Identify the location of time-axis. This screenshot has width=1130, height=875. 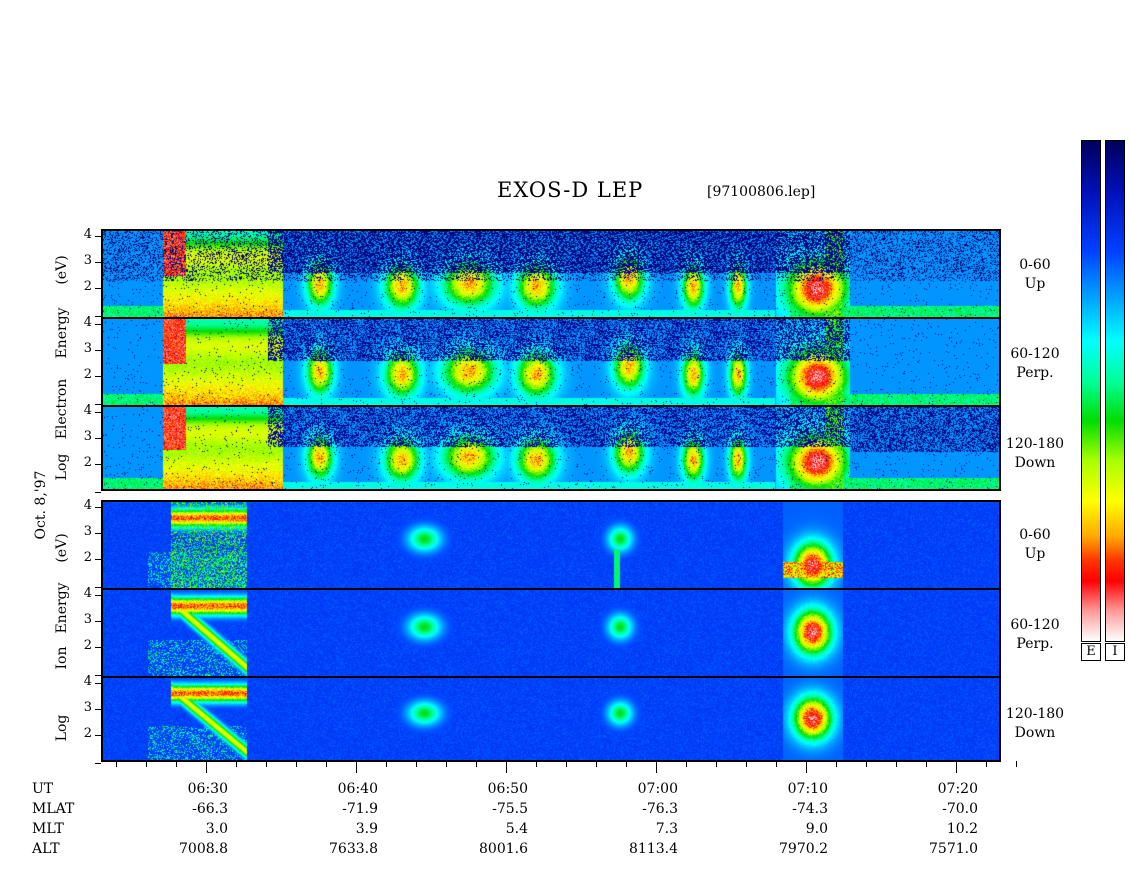
(559, 768).